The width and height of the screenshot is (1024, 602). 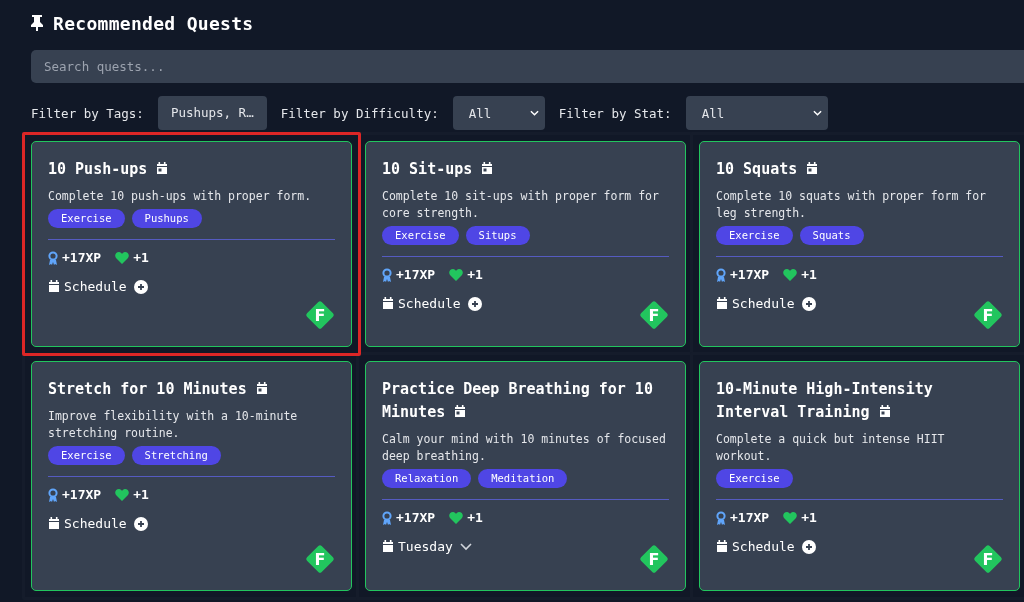 I want to click on tag: Pushups, so click(x=166, y=218).